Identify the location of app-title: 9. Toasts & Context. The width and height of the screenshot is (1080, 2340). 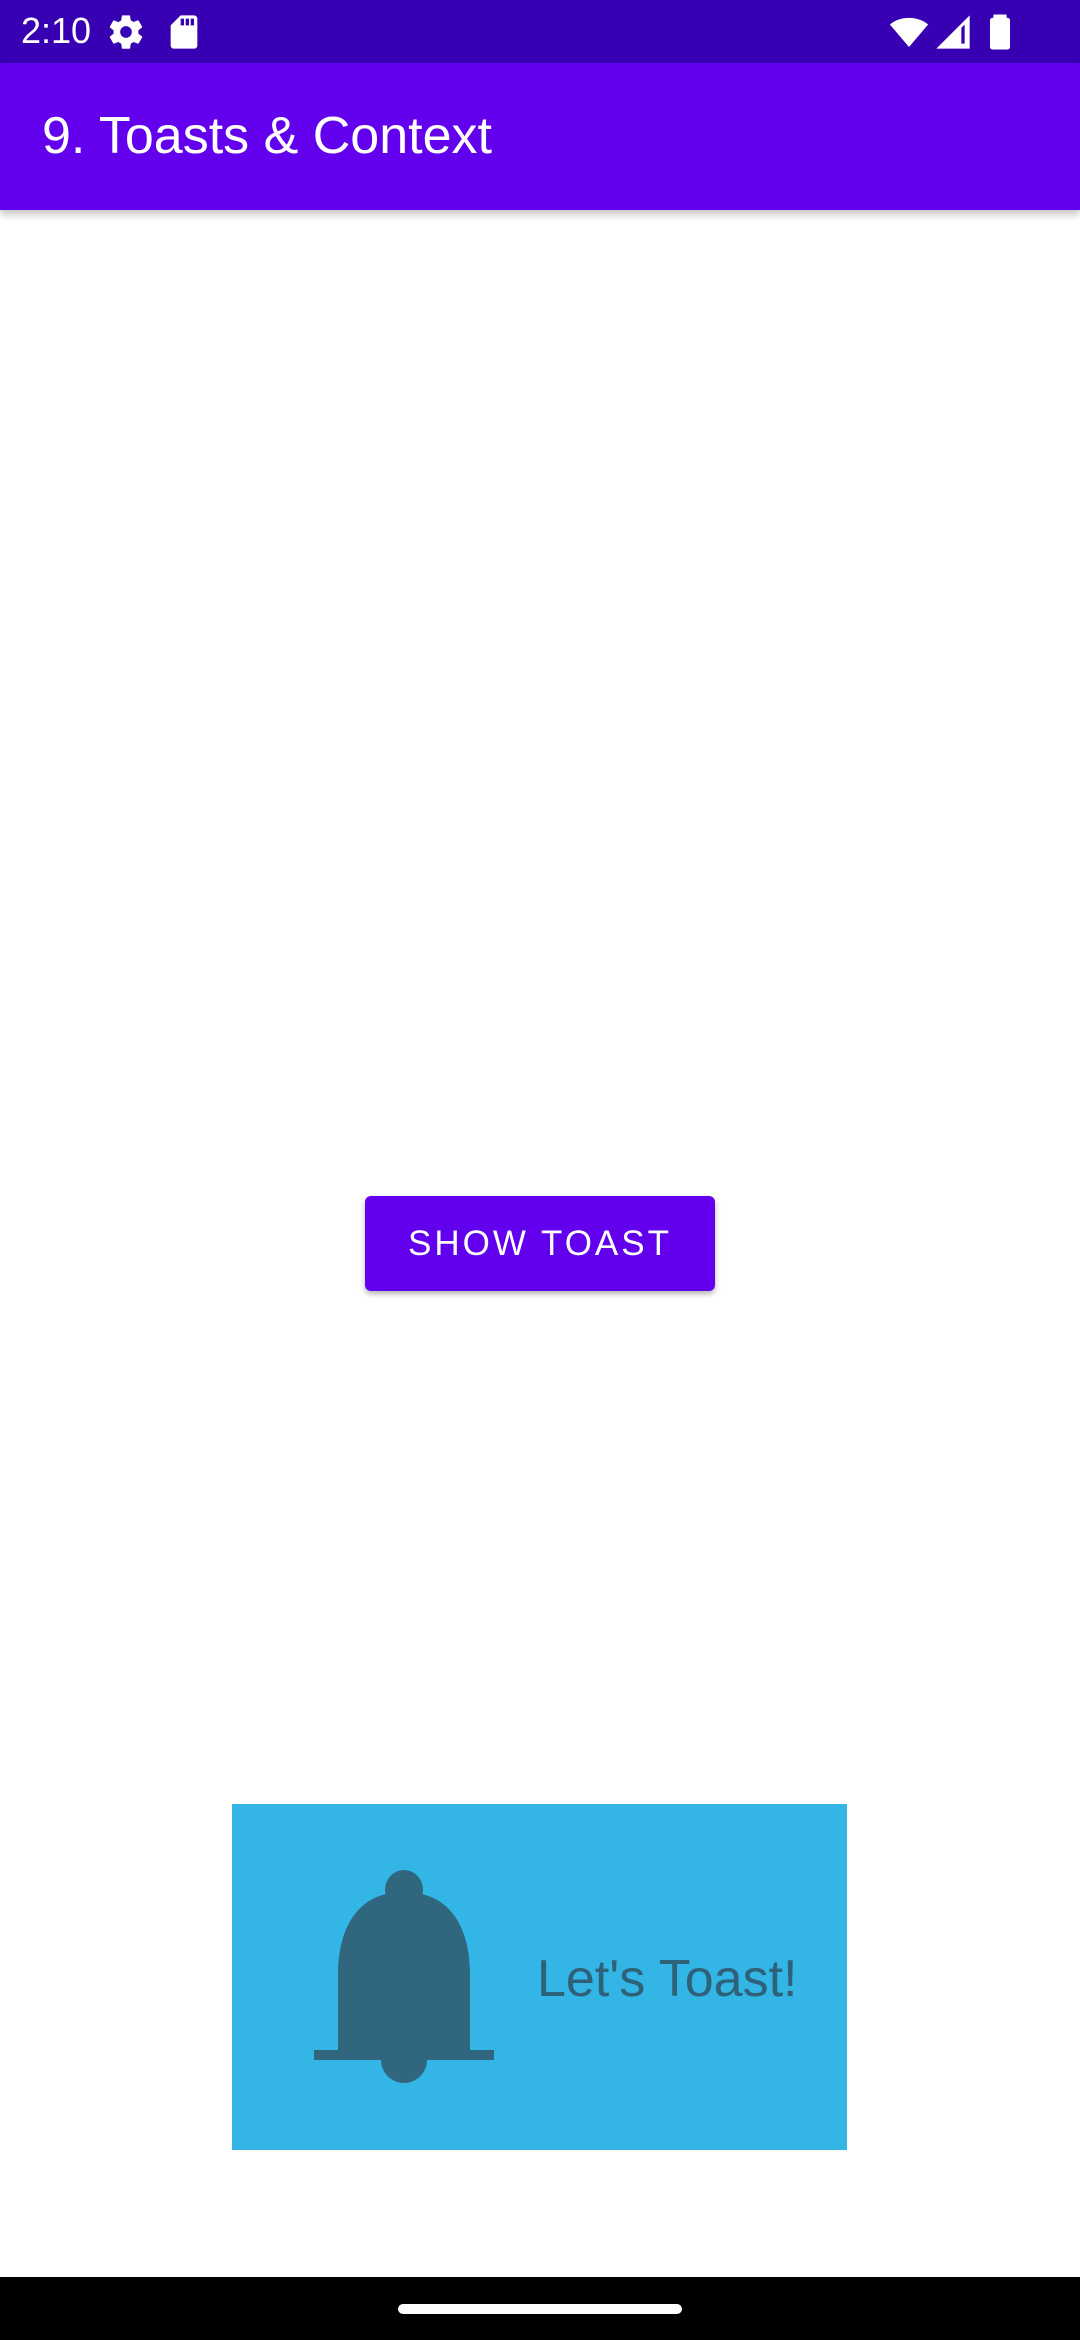
(267, 136).